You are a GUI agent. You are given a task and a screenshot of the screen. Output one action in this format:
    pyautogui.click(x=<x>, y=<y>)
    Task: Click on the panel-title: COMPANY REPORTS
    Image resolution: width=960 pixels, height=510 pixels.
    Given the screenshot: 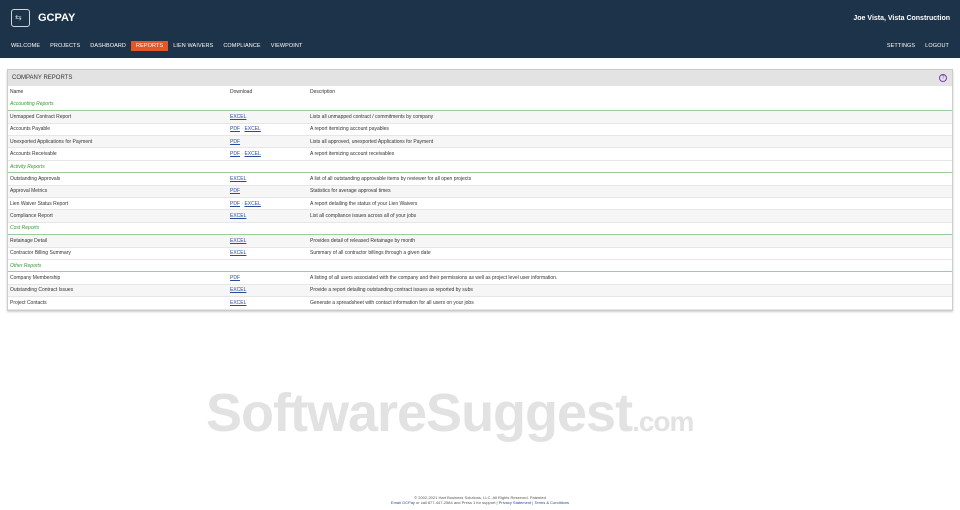 What is the action you would take?
    pyautogui.click(x=42, y=78)
    